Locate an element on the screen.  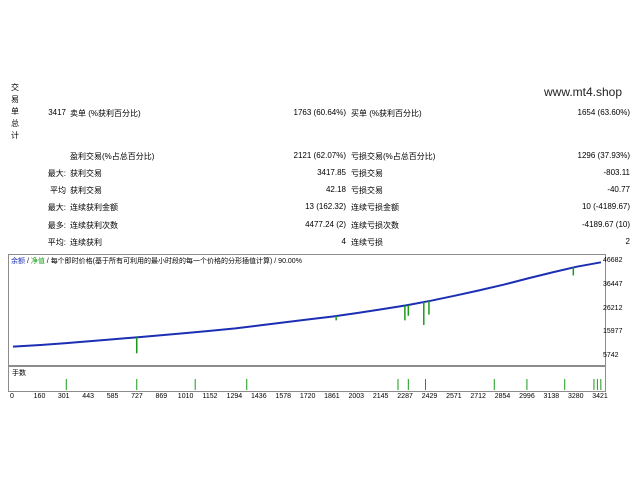
x-tick-label: 585 is located at coordinates (112, 396).